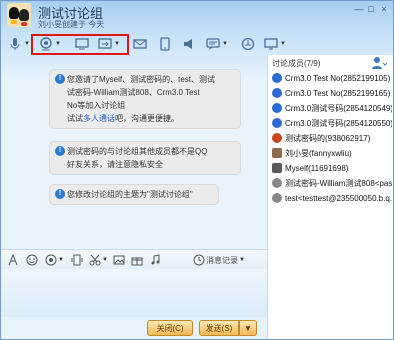  What do you see at coordinates (19, 15) in the screenshot?
I see `group-avatar` at bounding box center [19, 15].